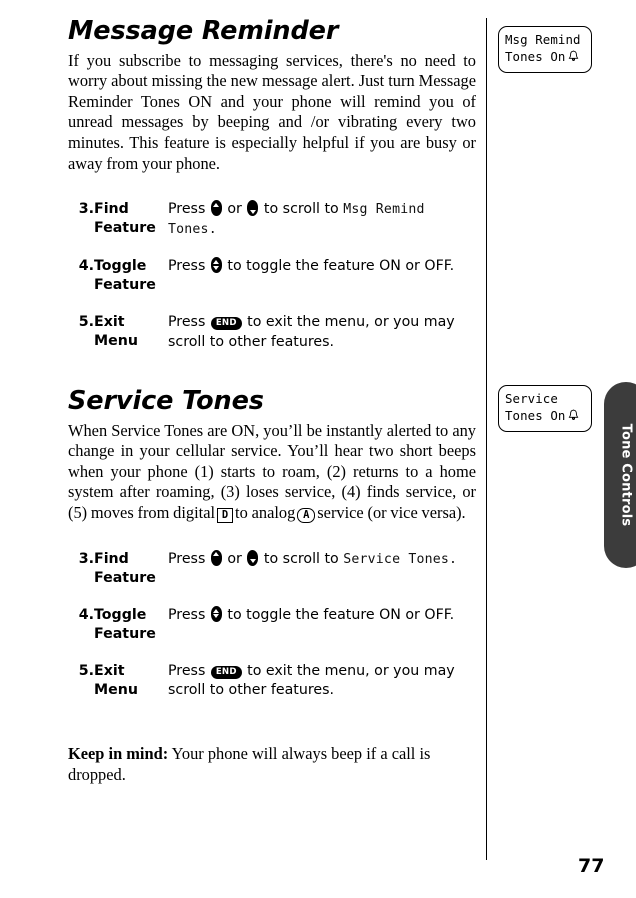  What do you see at coordinates (400, 559) in the screenshot?
I see `lcd-menu-value: Service Tones.` at bounding box center [400, 559].